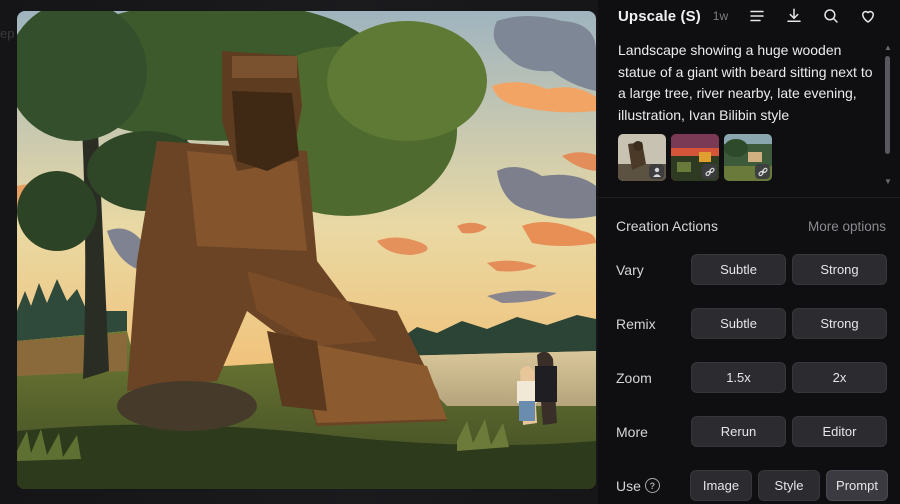 This screenshot has height=504, width=900. What do you see at coordinates (656, 171) in the screenshot?
I see `person-icon` at bounding box center [656, 171].